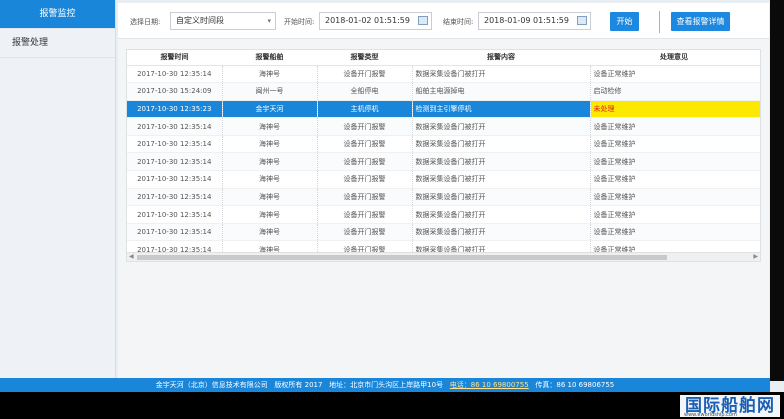  What do you see at coordinates (175, 91) in the screenshot?
I see `cell-time: 2017-10-30 15:24:09` at bounding box center [175, 91].